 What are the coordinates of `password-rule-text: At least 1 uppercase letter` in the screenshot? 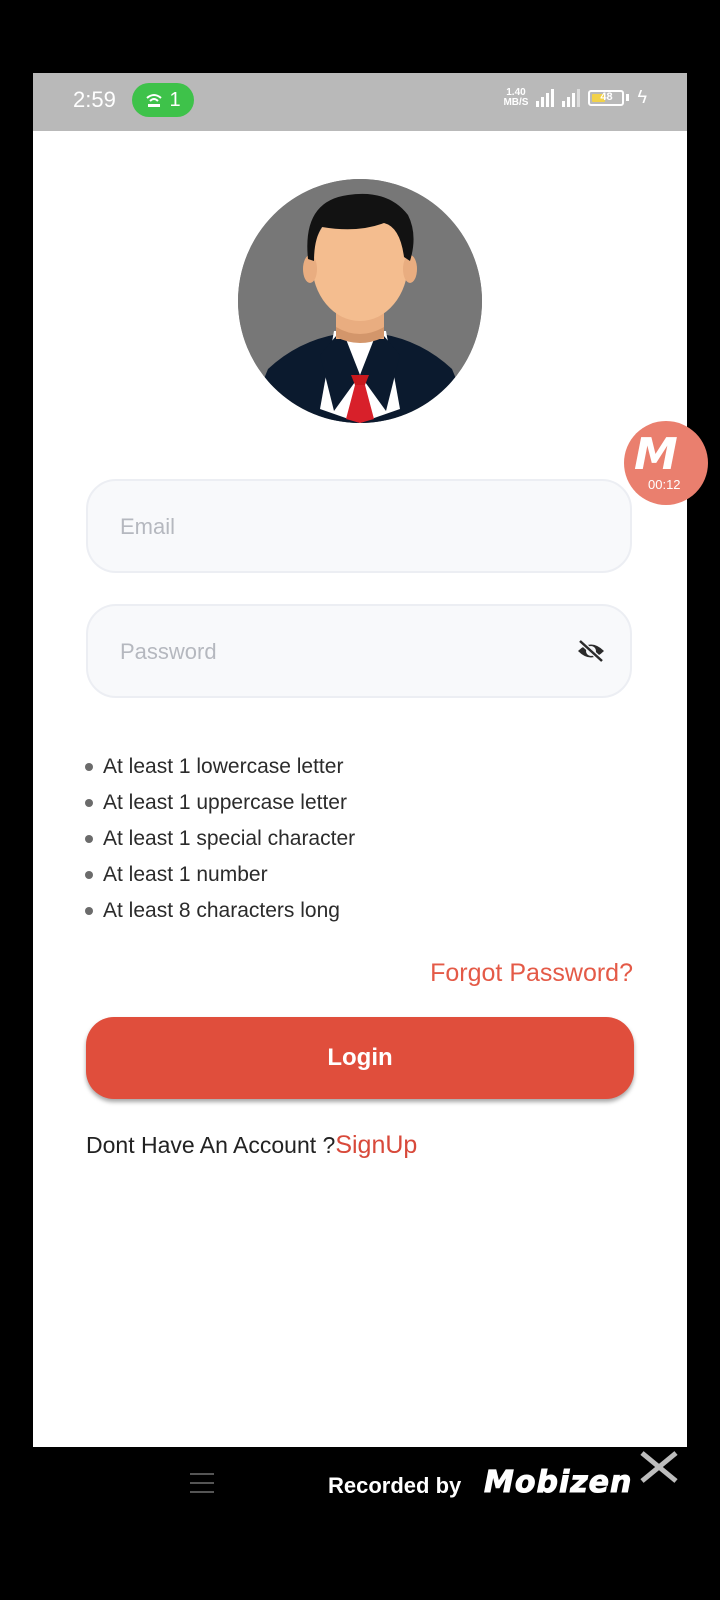 It's located at (225, 802).